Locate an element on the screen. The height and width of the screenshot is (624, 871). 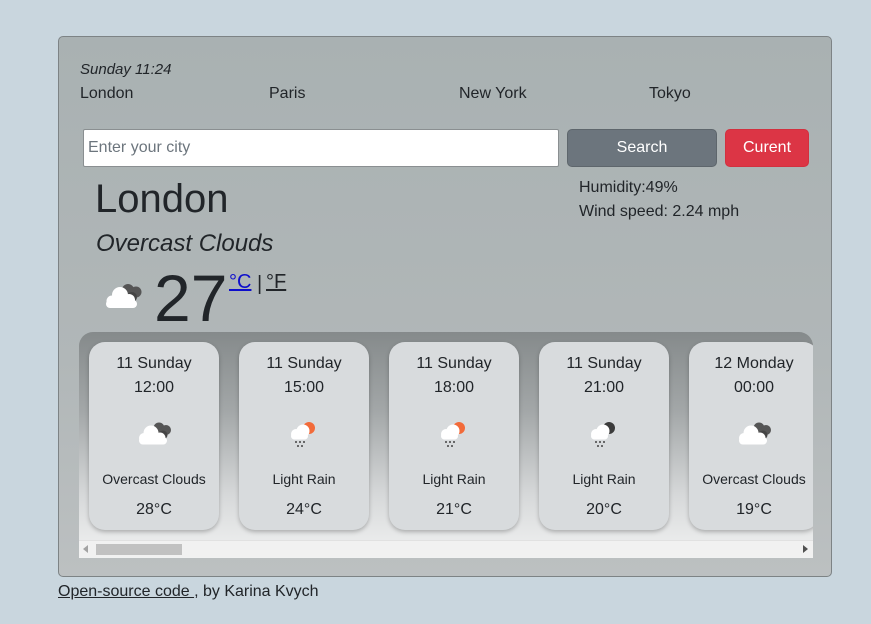
forecast-card: 11 Sunday 18:00 Light Rain 21°C is located at coordinates (454, 436).